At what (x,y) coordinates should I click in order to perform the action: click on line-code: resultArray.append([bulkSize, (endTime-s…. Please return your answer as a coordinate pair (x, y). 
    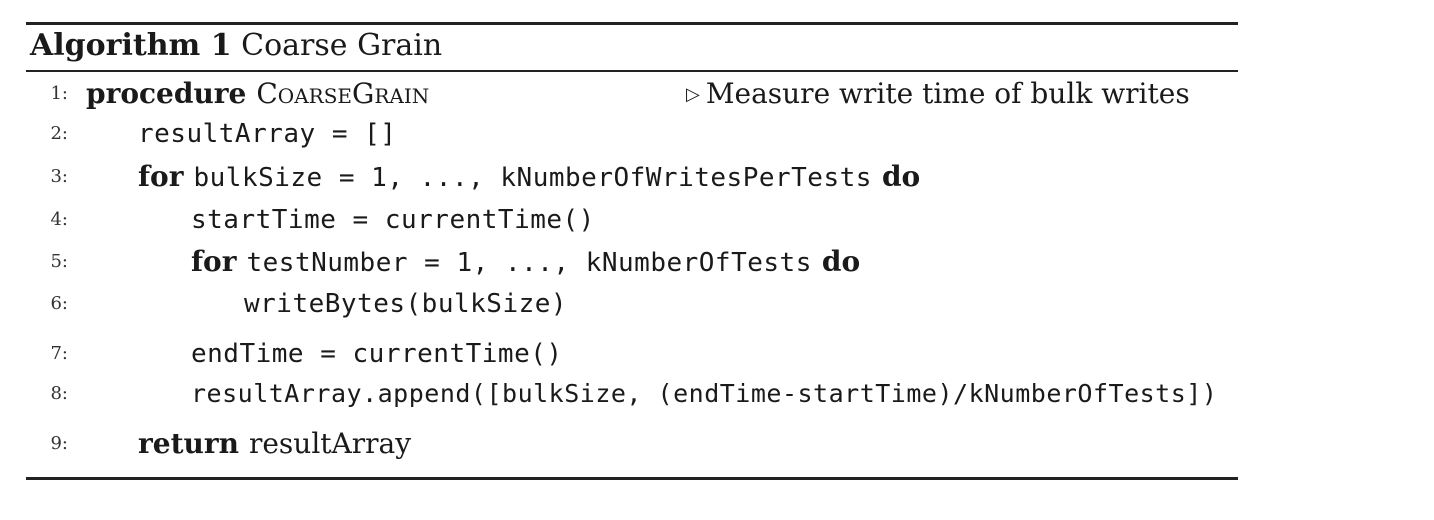
    Looking at the image, I should click on (704, 393).